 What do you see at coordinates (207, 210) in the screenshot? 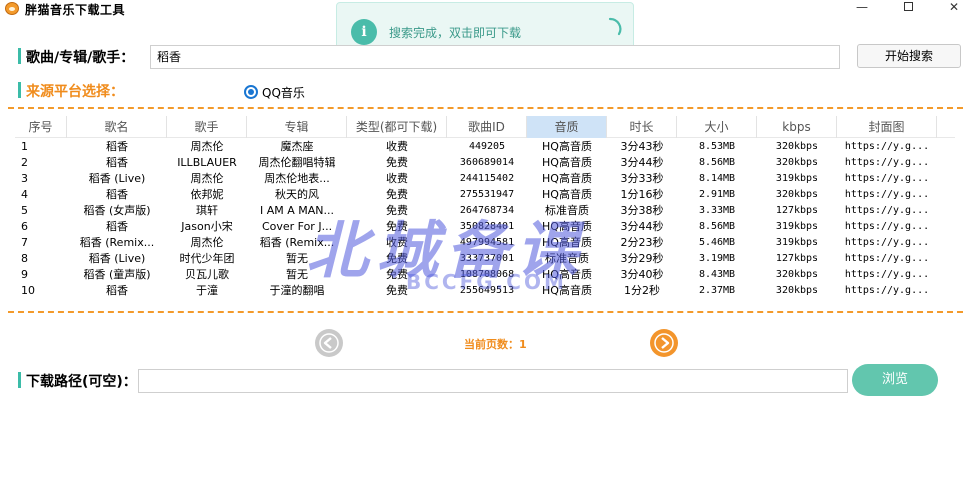
I see `cell-artist: 琪轩` at bounding box center [207, 210].